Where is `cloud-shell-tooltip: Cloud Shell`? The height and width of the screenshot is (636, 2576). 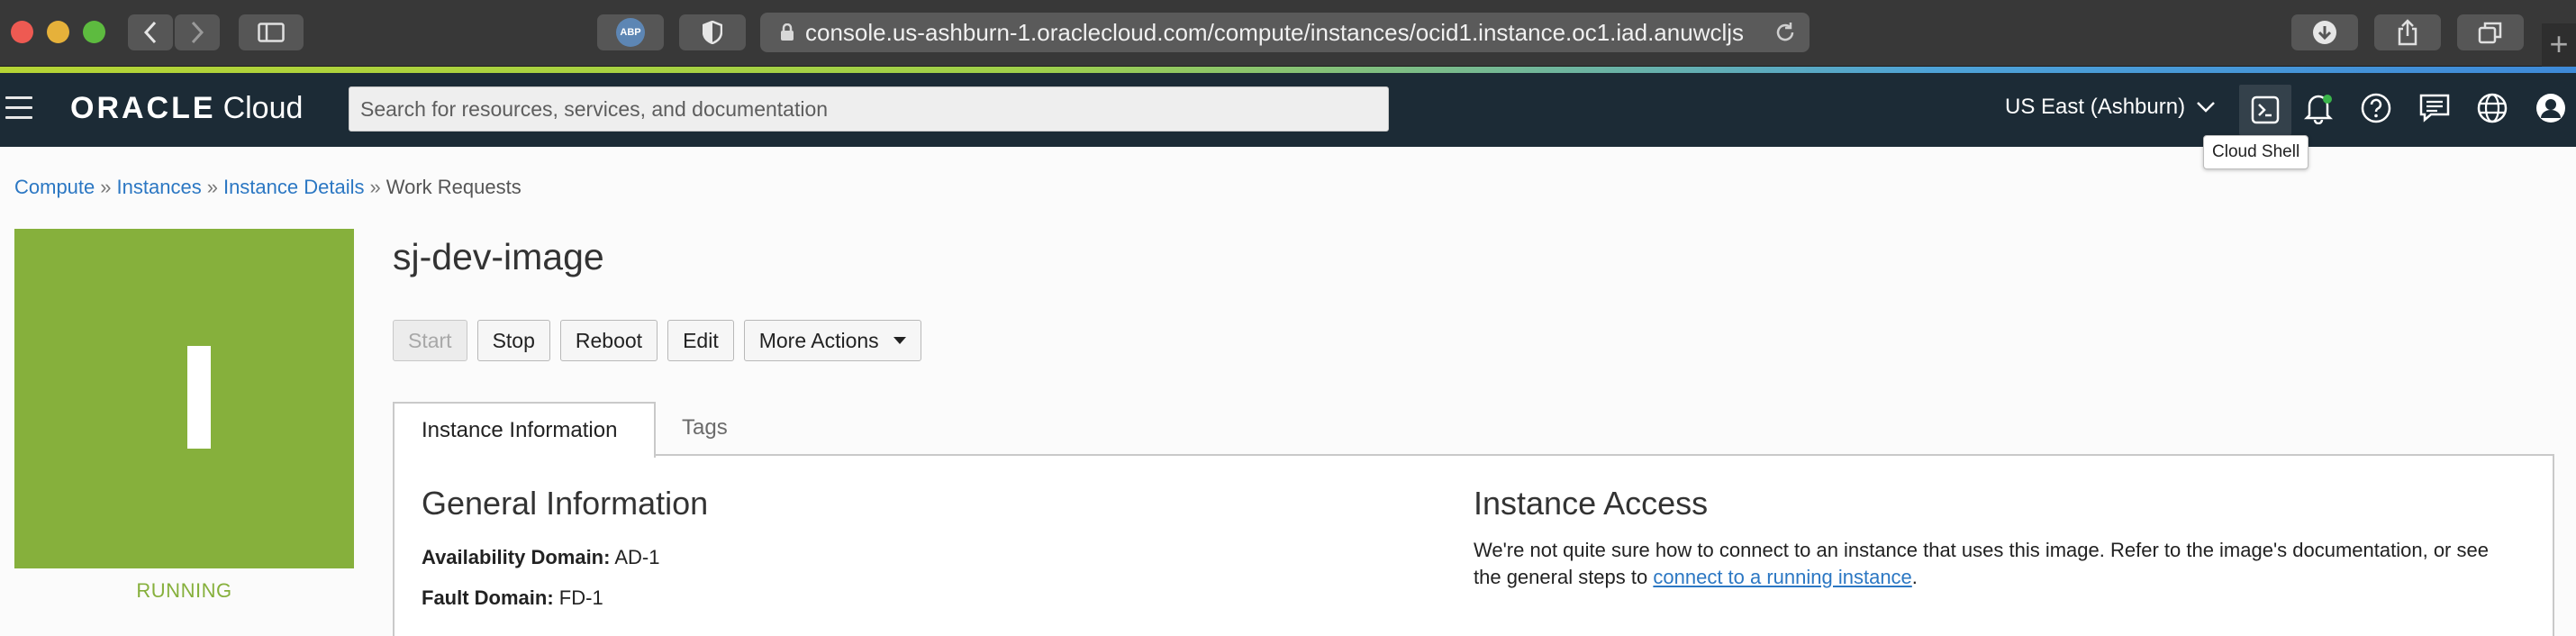 cloud-shell-tooltip: Cloud Shell is located at coordinates (2256, 152).